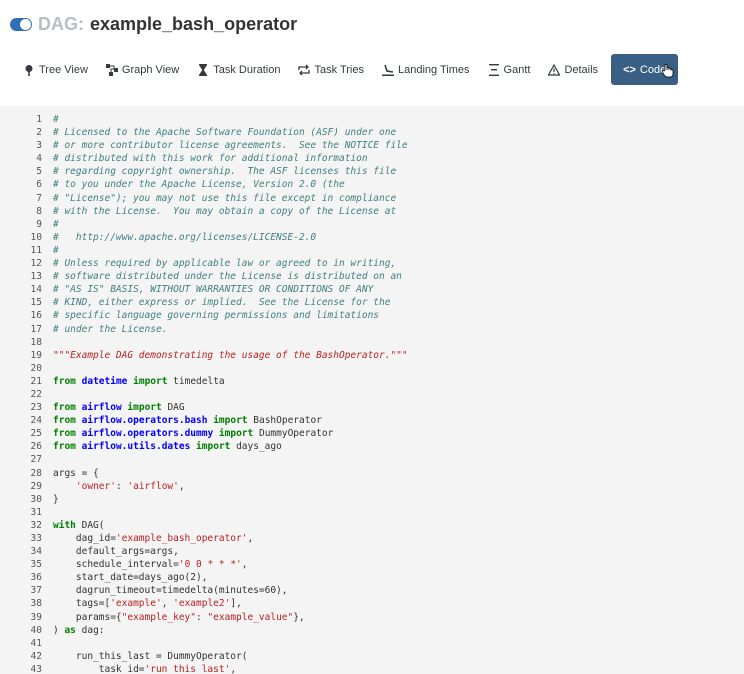 Image resolution: width=744 pixels, height=674 pixels. Describe the element at coordinates (119, 486) in the screenshot. I see `line-text: 'owner': 'airflow',` at that location.